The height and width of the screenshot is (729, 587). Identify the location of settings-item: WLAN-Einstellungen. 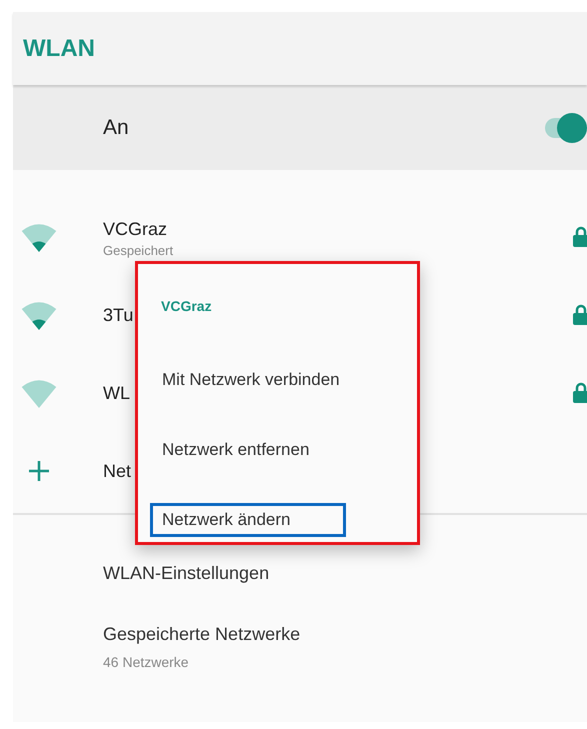
(345, 573).